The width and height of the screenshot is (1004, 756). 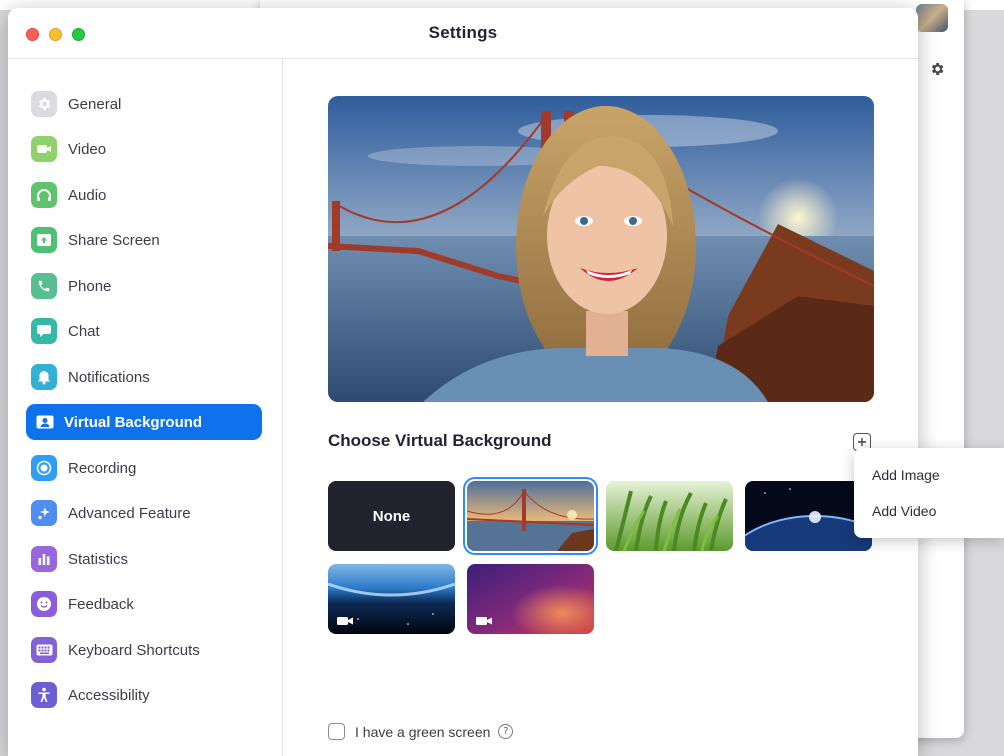 What do you see at coordinates (144, 468) in the screenshot?
I see `sidebar-item-recording: Recording` at bounding box center [144, 468].